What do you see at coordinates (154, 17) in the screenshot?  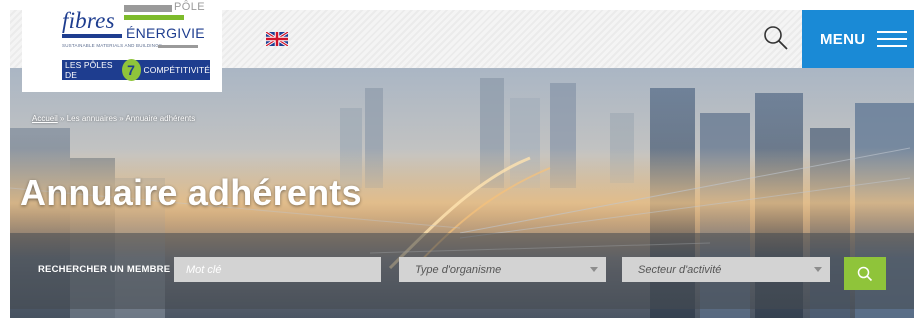 I see `logo-green-bar` at bounding box center [154, 17].